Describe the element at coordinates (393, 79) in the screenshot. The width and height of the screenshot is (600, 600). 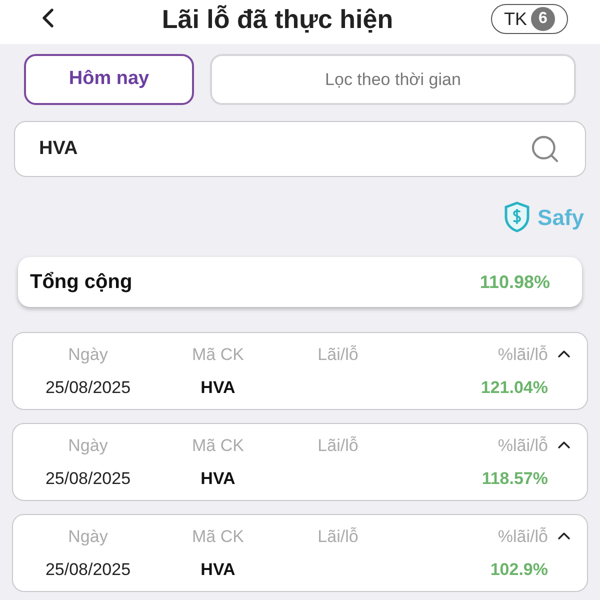
I see `filter-tab: Lọc theo thời gian` at that location.